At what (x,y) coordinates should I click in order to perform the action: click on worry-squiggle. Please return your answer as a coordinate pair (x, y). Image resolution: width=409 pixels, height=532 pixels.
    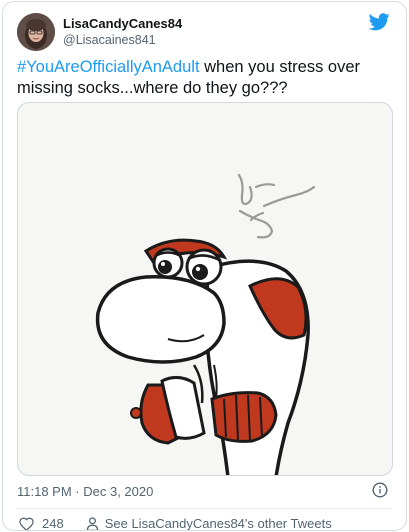
    Looking at the image, I should click on (276, 206).